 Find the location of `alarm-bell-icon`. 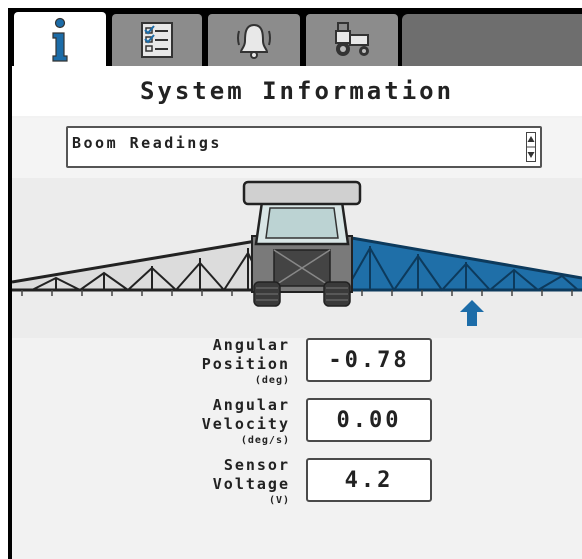

alarm-bell-icon is located at coordinates (254, 40).